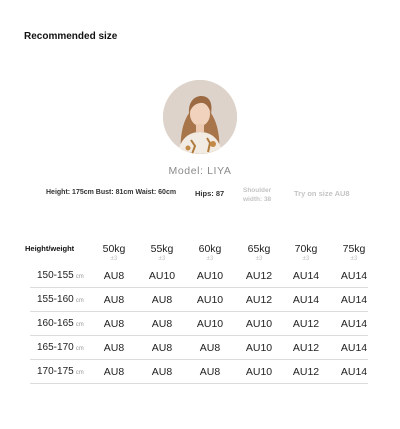 This screenshot has height=429, width=400. I want to click on model-hips: Hips: 87, so click(210, 193).